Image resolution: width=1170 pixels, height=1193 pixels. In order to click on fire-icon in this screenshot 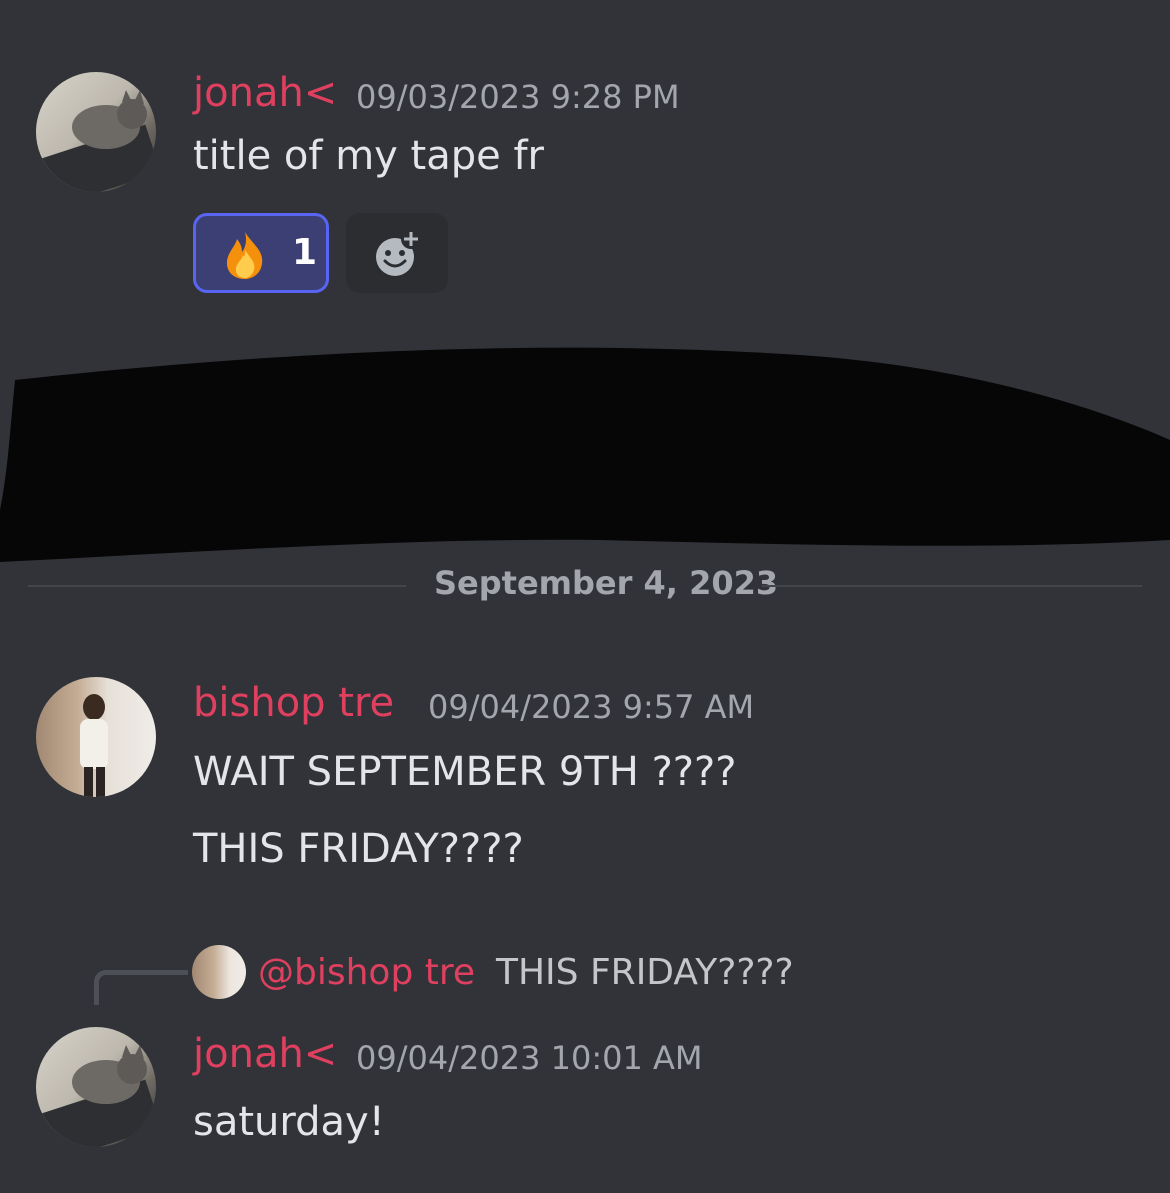, I will do `click(245, 257)`.